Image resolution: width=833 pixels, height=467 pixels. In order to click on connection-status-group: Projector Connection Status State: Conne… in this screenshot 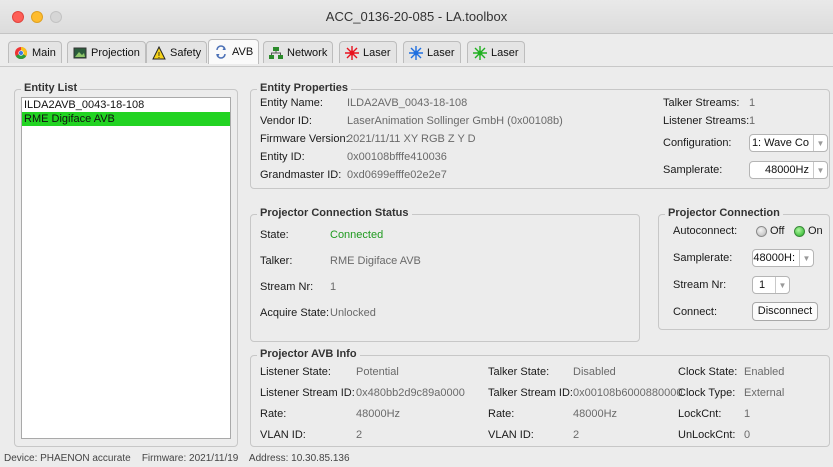, I will do `click(445, 274)`.